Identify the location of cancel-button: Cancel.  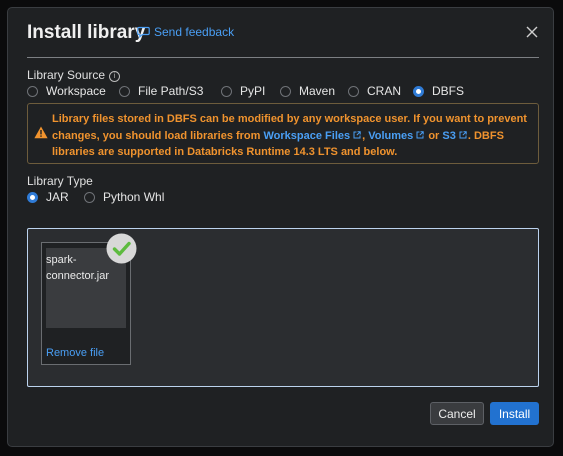
(457, 413).